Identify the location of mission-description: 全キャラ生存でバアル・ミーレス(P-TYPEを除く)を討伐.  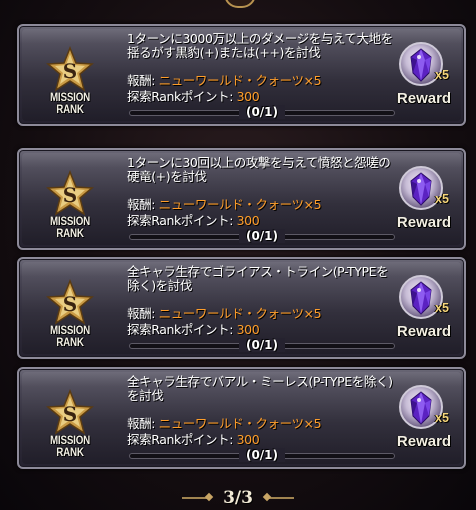
(260, 388).